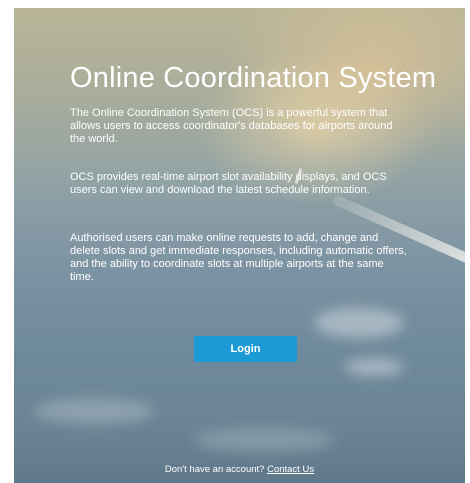 The height and width of the screenshot is (483, 470). I want to click on contact-us-link: Contact Us, so click(290, 469).